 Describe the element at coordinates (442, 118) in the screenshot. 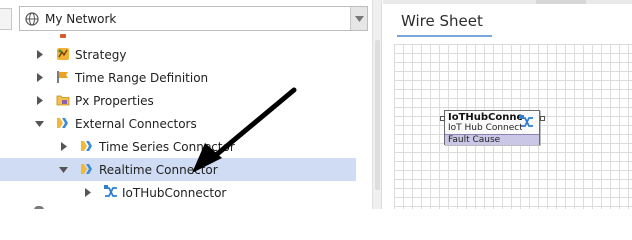

I see `input-port` at that location.